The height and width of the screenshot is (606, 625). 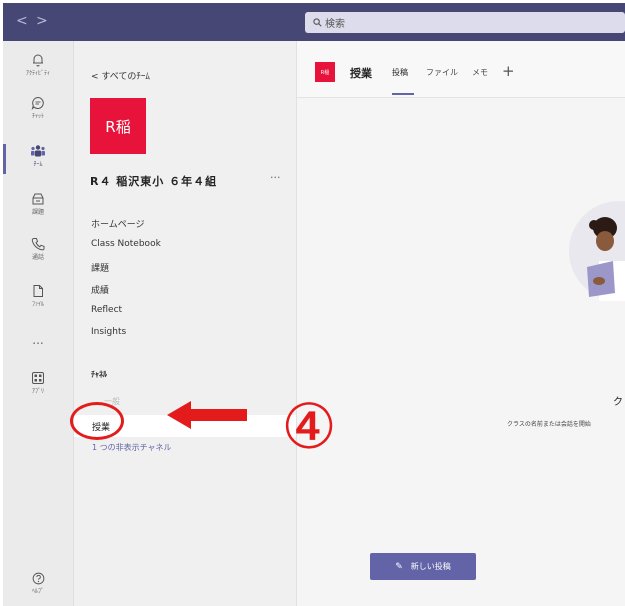 I want to click on rail-label-chat: ﾁｬｯﾄ, so click(x=37, y=116).